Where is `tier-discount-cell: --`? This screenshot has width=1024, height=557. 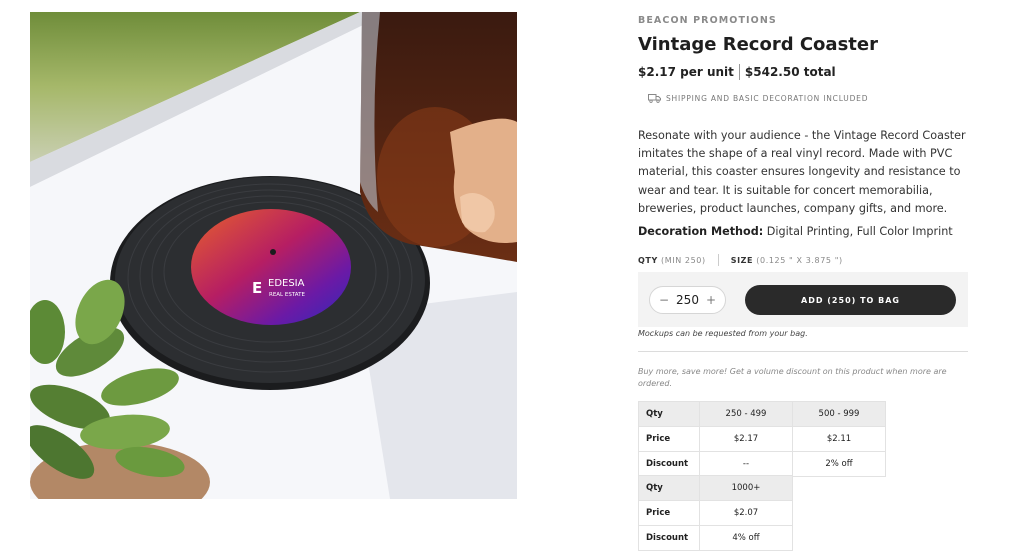
tier-discount-cell: -- is located at coordinates (746, 464).